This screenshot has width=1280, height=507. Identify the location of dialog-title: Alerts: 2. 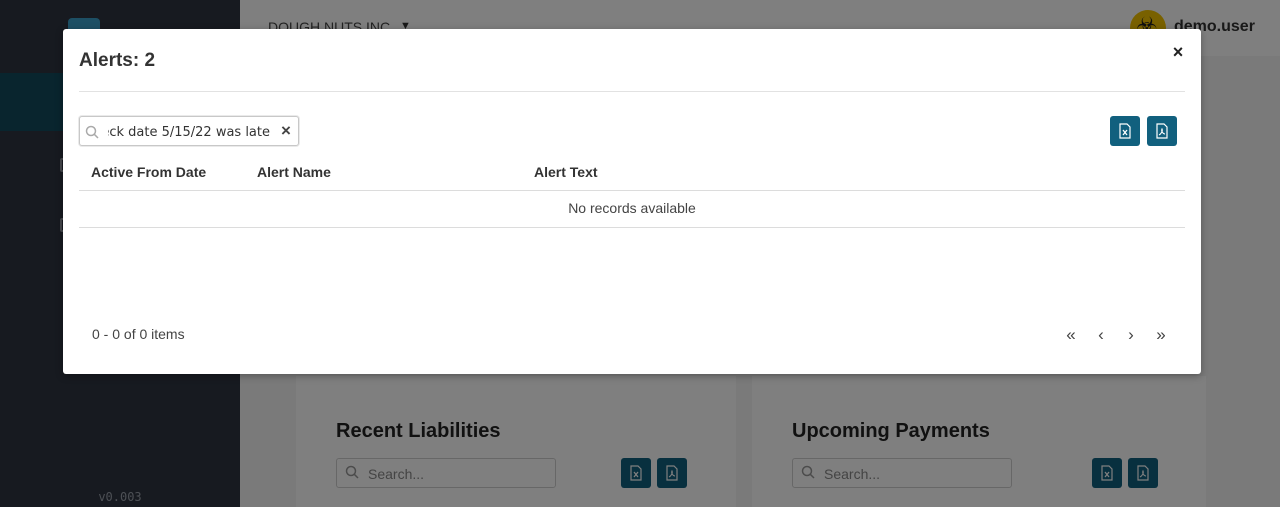
(117, 60).